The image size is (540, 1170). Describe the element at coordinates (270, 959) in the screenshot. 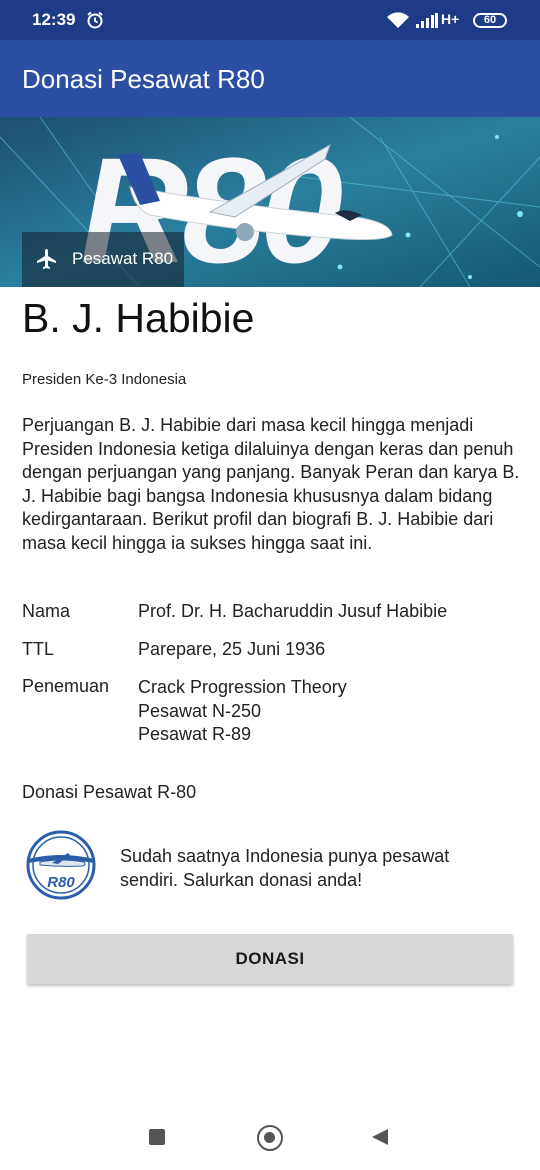

I see `donate-button: DONASI` at that location.